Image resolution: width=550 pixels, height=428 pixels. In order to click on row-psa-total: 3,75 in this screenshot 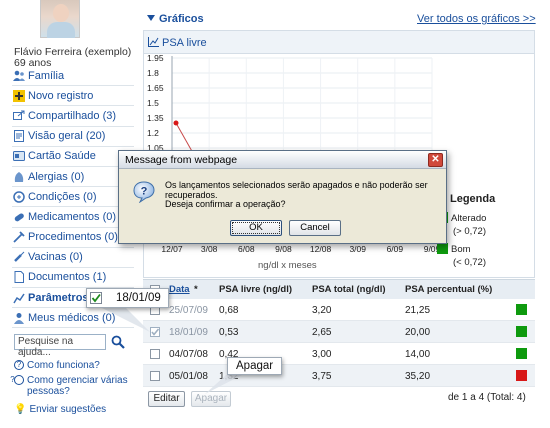, I will do `click(322, 376)`.